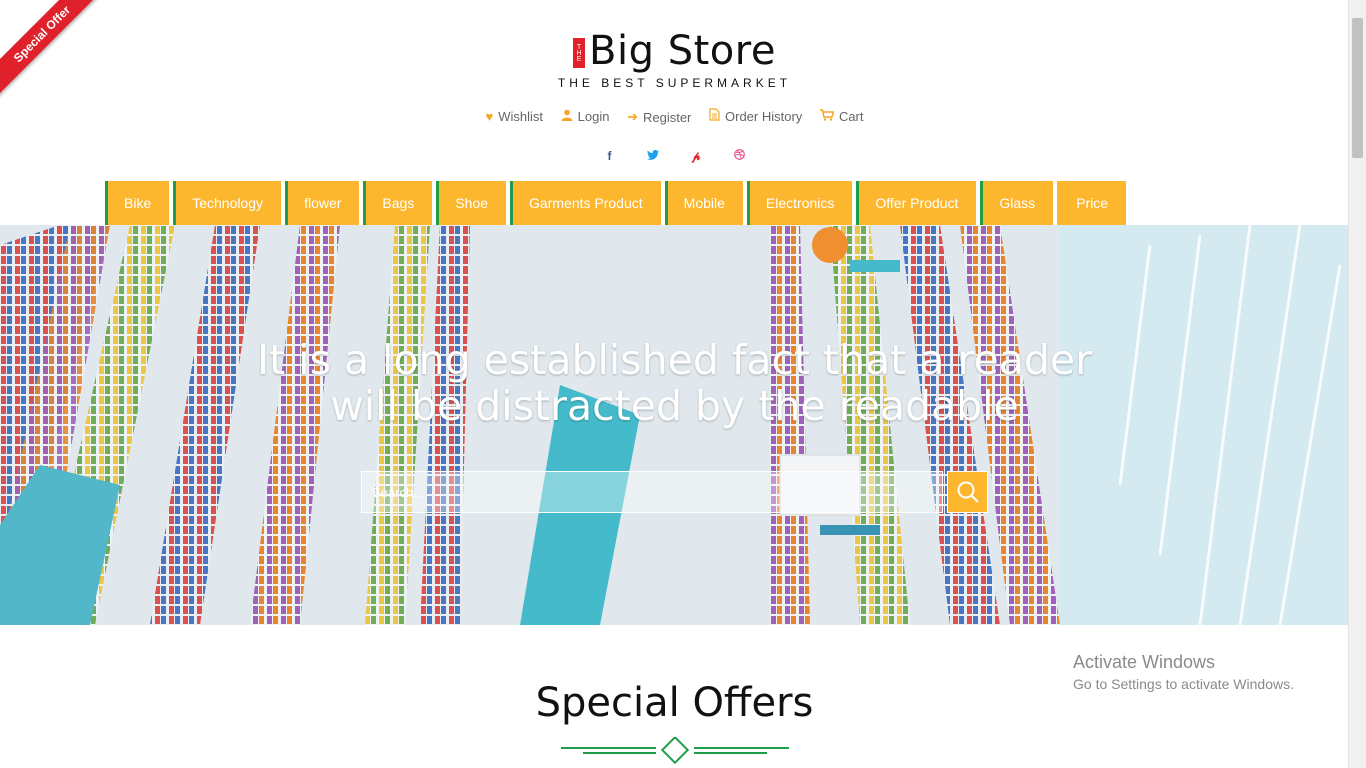  Describe the element at coordinates (1144, 662) in the screenshot. I see `watermark-title: Activate Windows` at that location.